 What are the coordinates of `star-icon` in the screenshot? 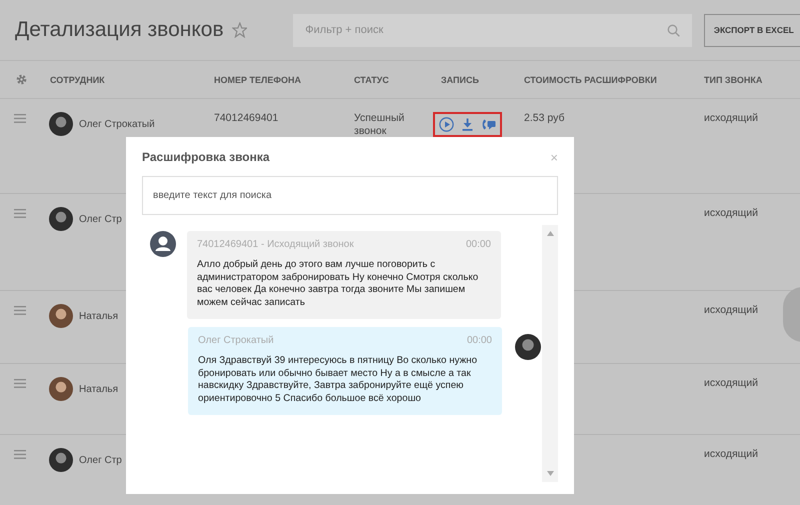 It's located at (240, 30).